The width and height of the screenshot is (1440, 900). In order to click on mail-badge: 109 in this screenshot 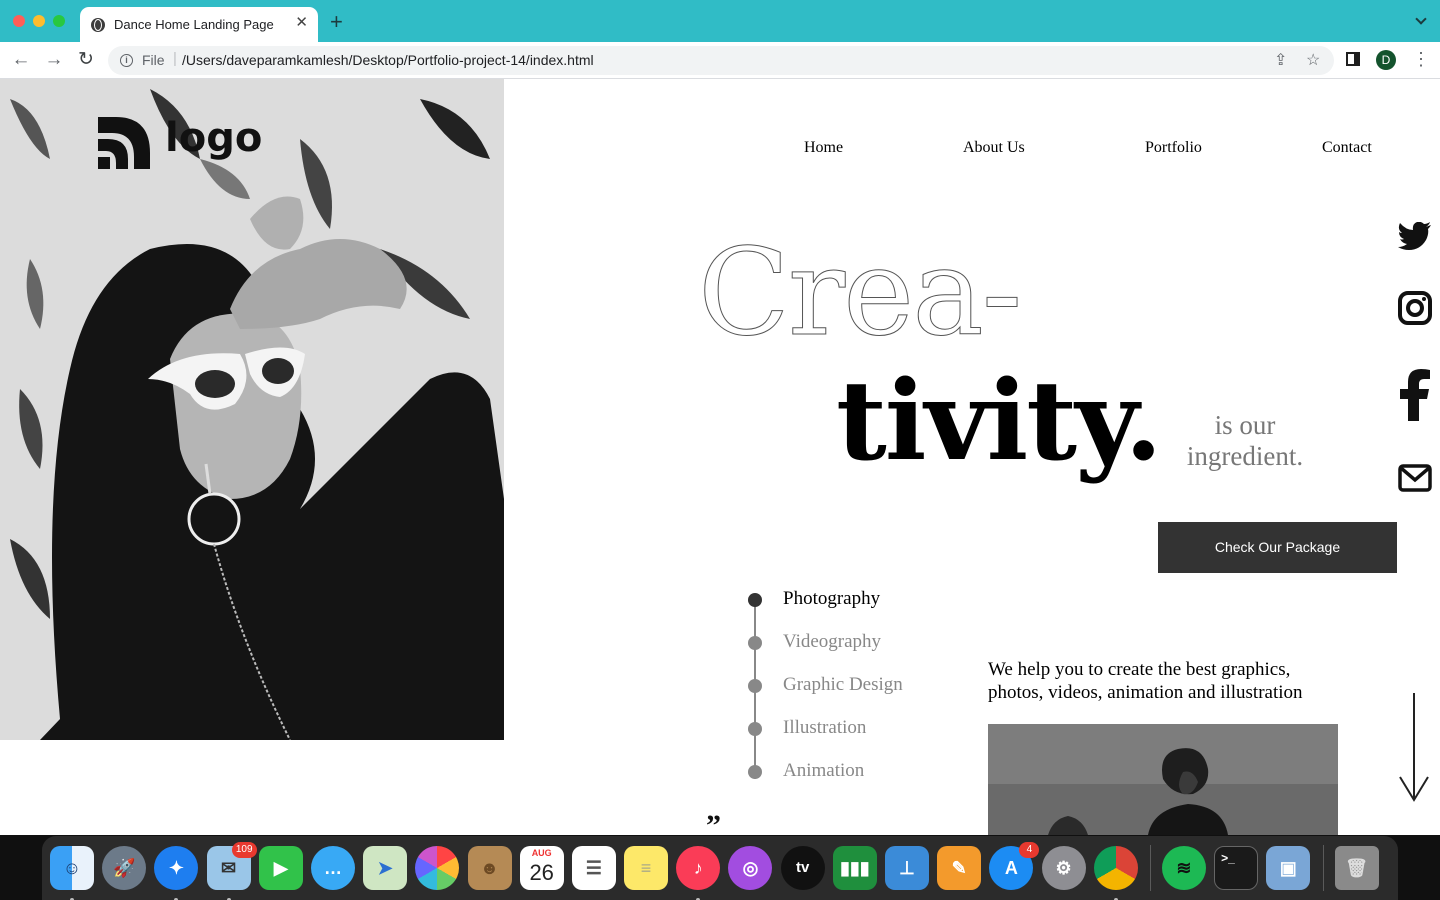, I will do `click(244, 850)`.